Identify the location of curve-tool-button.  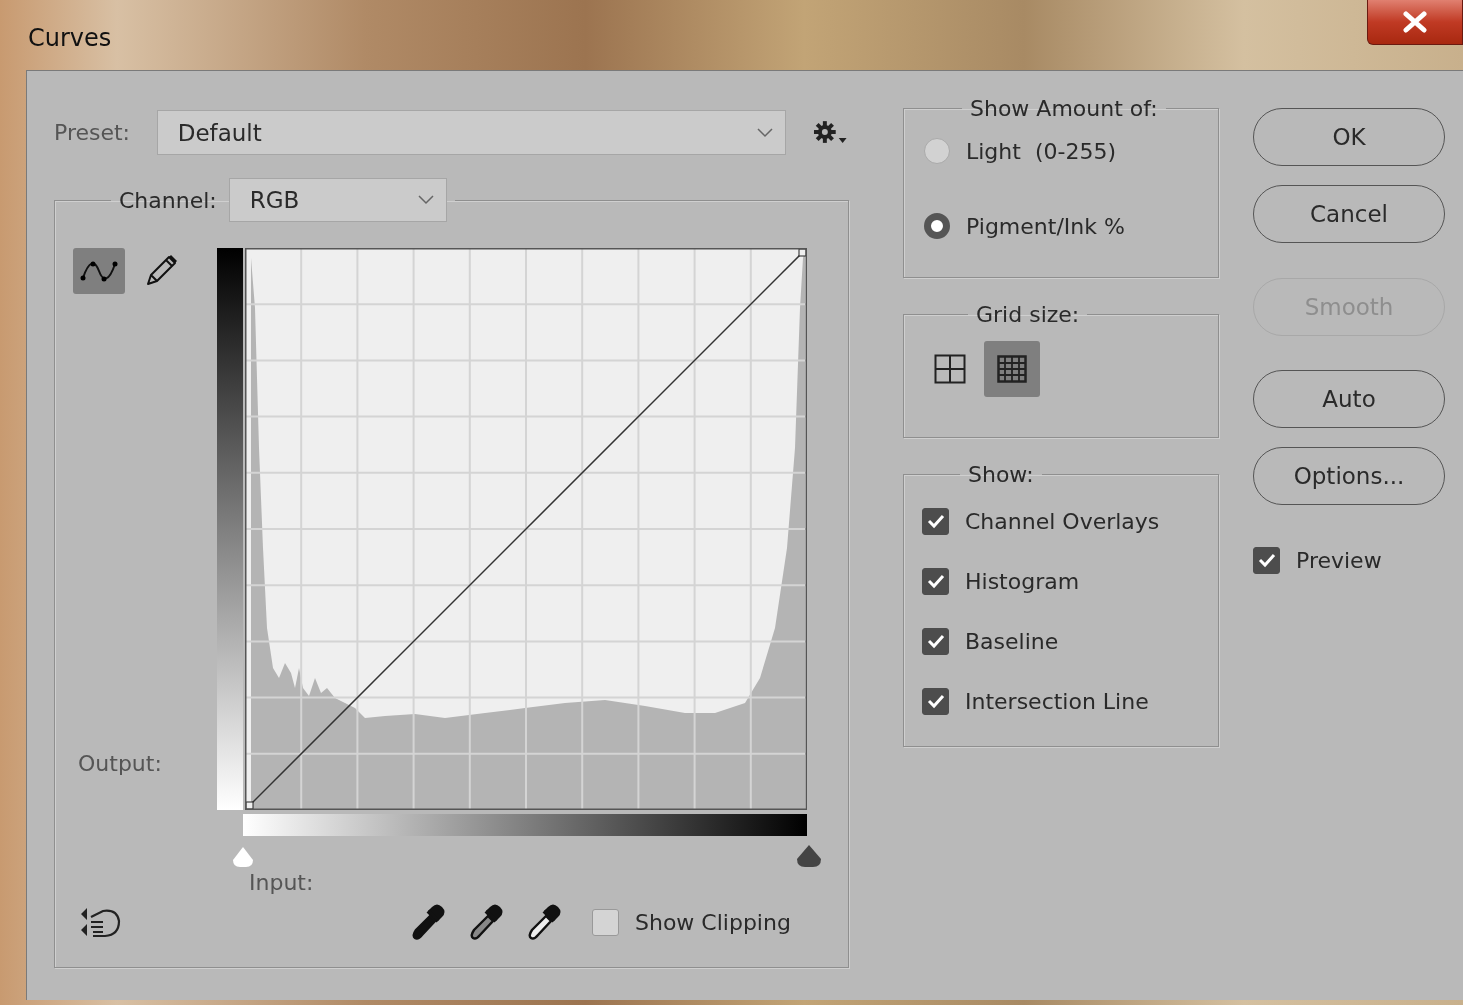
(99, 271).